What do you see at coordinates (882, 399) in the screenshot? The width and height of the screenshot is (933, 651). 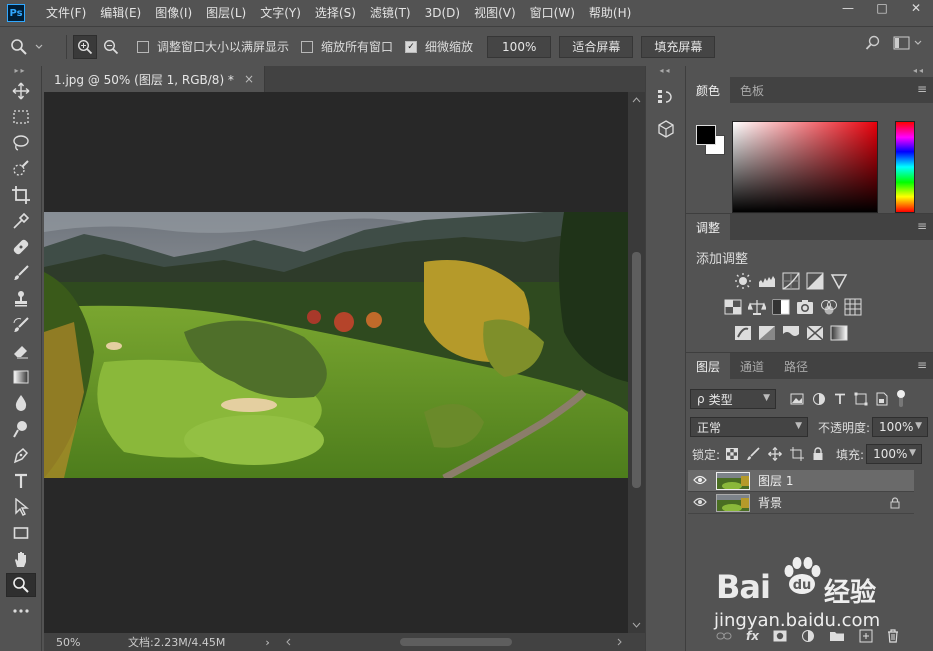 I see `filter-smart-object-icon` at bounding box center [882, 399].